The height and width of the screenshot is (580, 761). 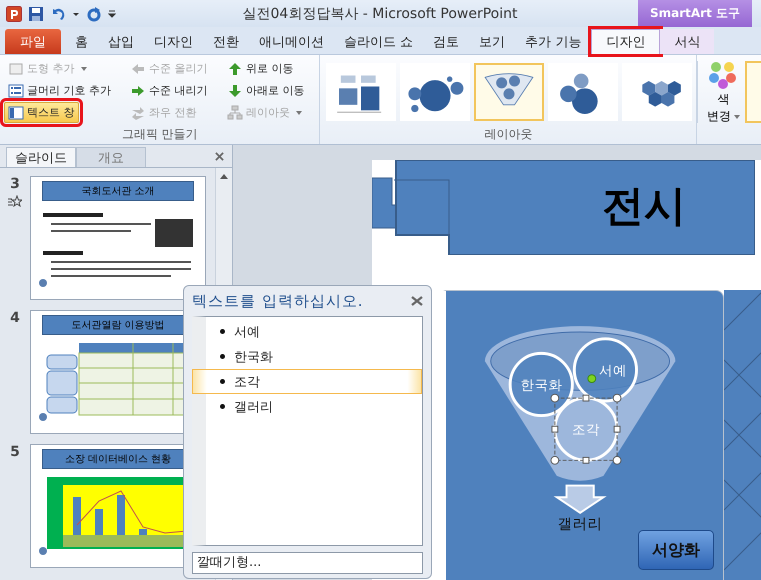 I want to click on change-colors-button: 색 변경, so click(x=723, y=99).